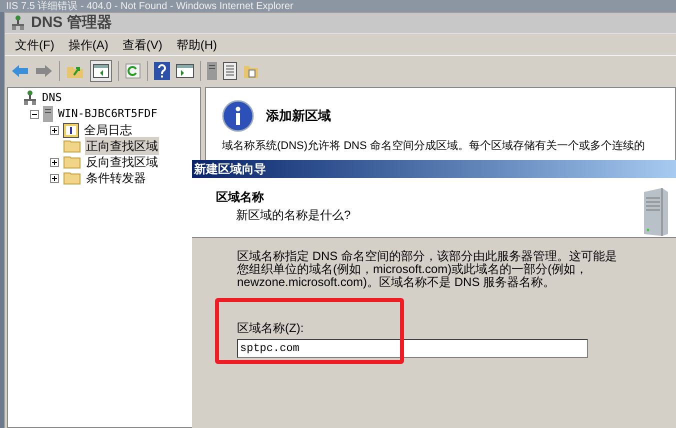 This screenshot has height=428, width=676. What do you see at coordinates (142, 45) in the screenshot?
I see `menu-item: 查看(V)` at bounding box center [142, 45].